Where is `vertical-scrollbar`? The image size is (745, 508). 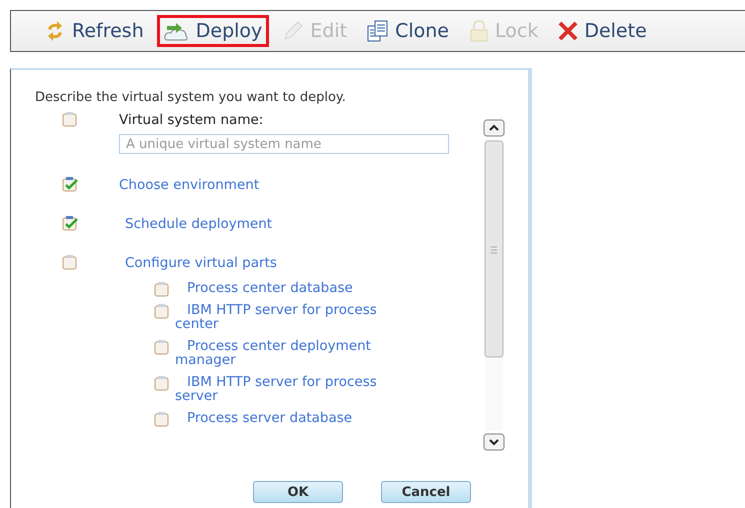
vertical-scrollbar is located at coordinates (494, 285).